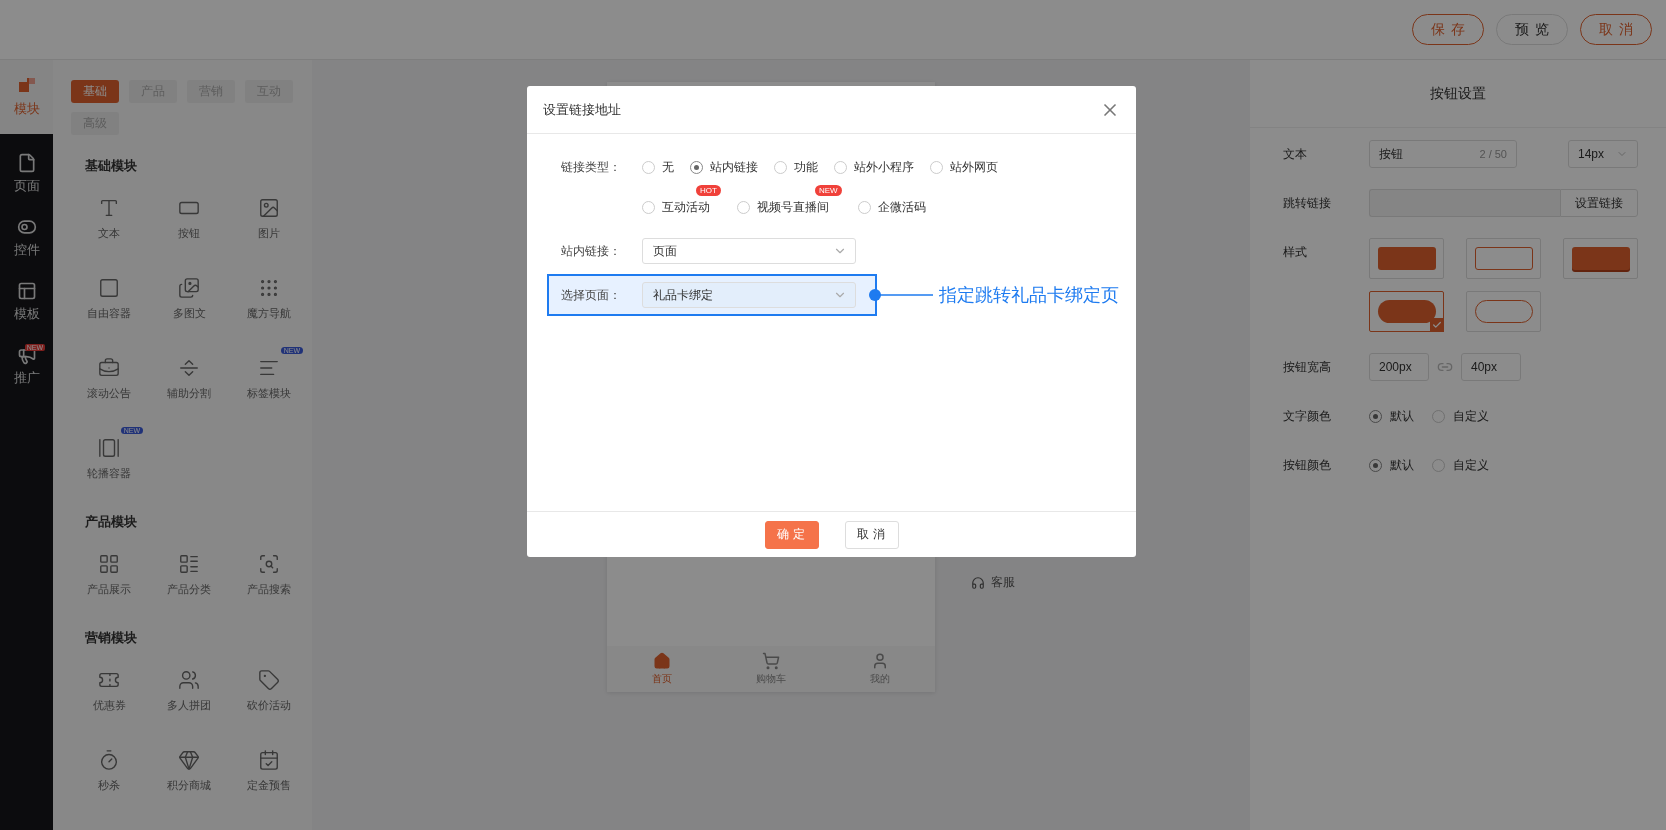 The width and height of the screenshot is (1666, 830). Describe the element at coordinates (1458, 94) in the screenshot. I see `panel-title: 按钮设置` at that location.